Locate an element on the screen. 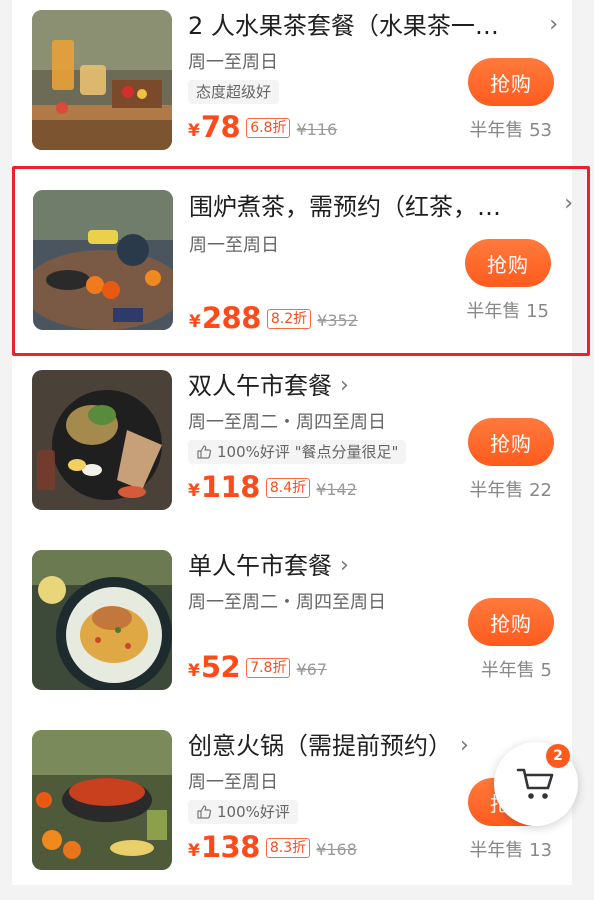  price-row: ¥ 78 6.8折 ¥116 is located at coordinates (262, 127).